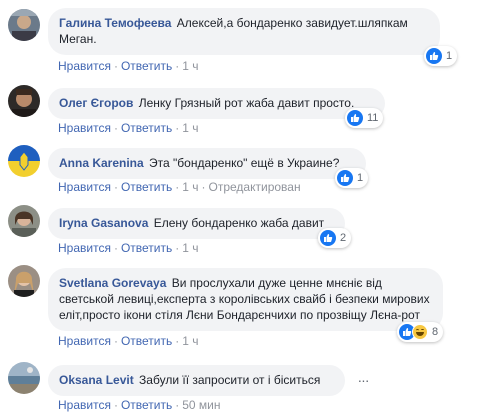 This screenshot has width=492, height=419. I want to click on comment-actions: Нравится · Ответить · 50 мин, so click(139, 405).